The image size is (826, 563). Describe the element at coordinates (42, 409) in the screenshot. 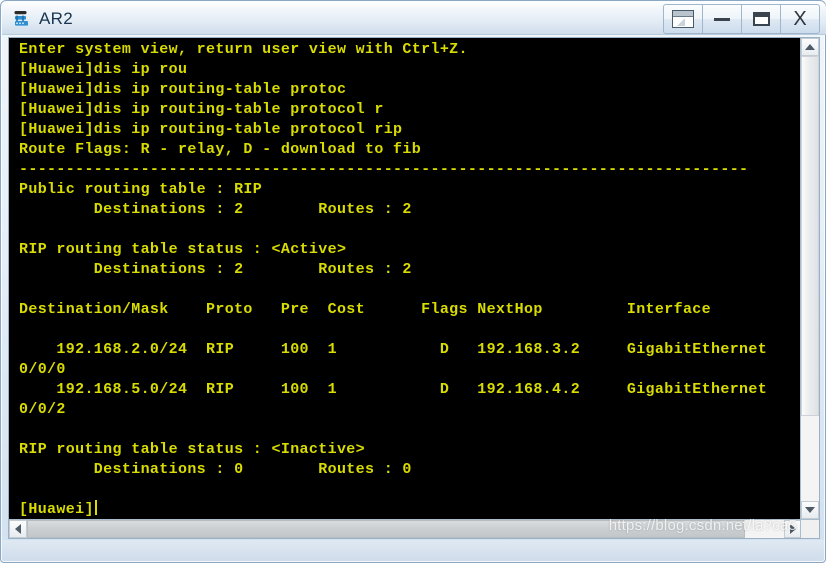

I see `terminal-line: 0/0/2` at that location.